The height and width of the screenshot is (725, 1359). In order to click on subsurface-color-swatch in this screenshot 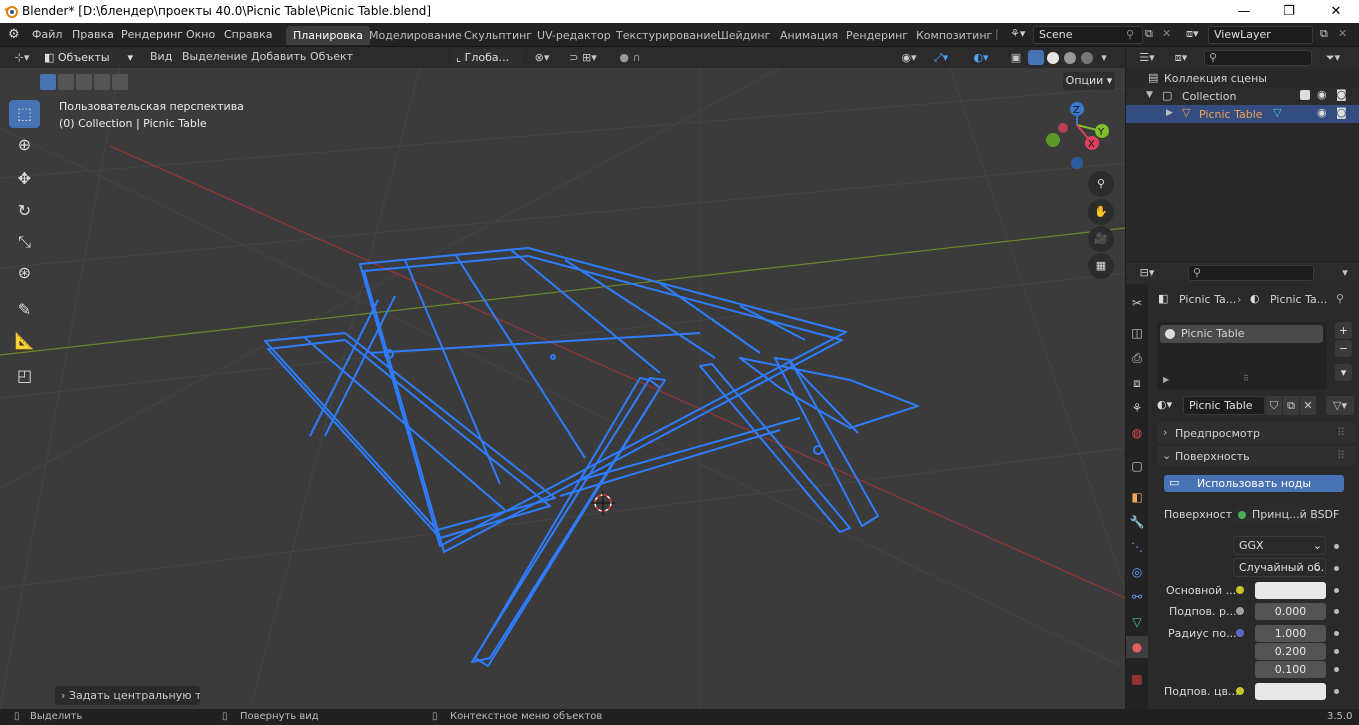, I will do `click(1290, 691)`.